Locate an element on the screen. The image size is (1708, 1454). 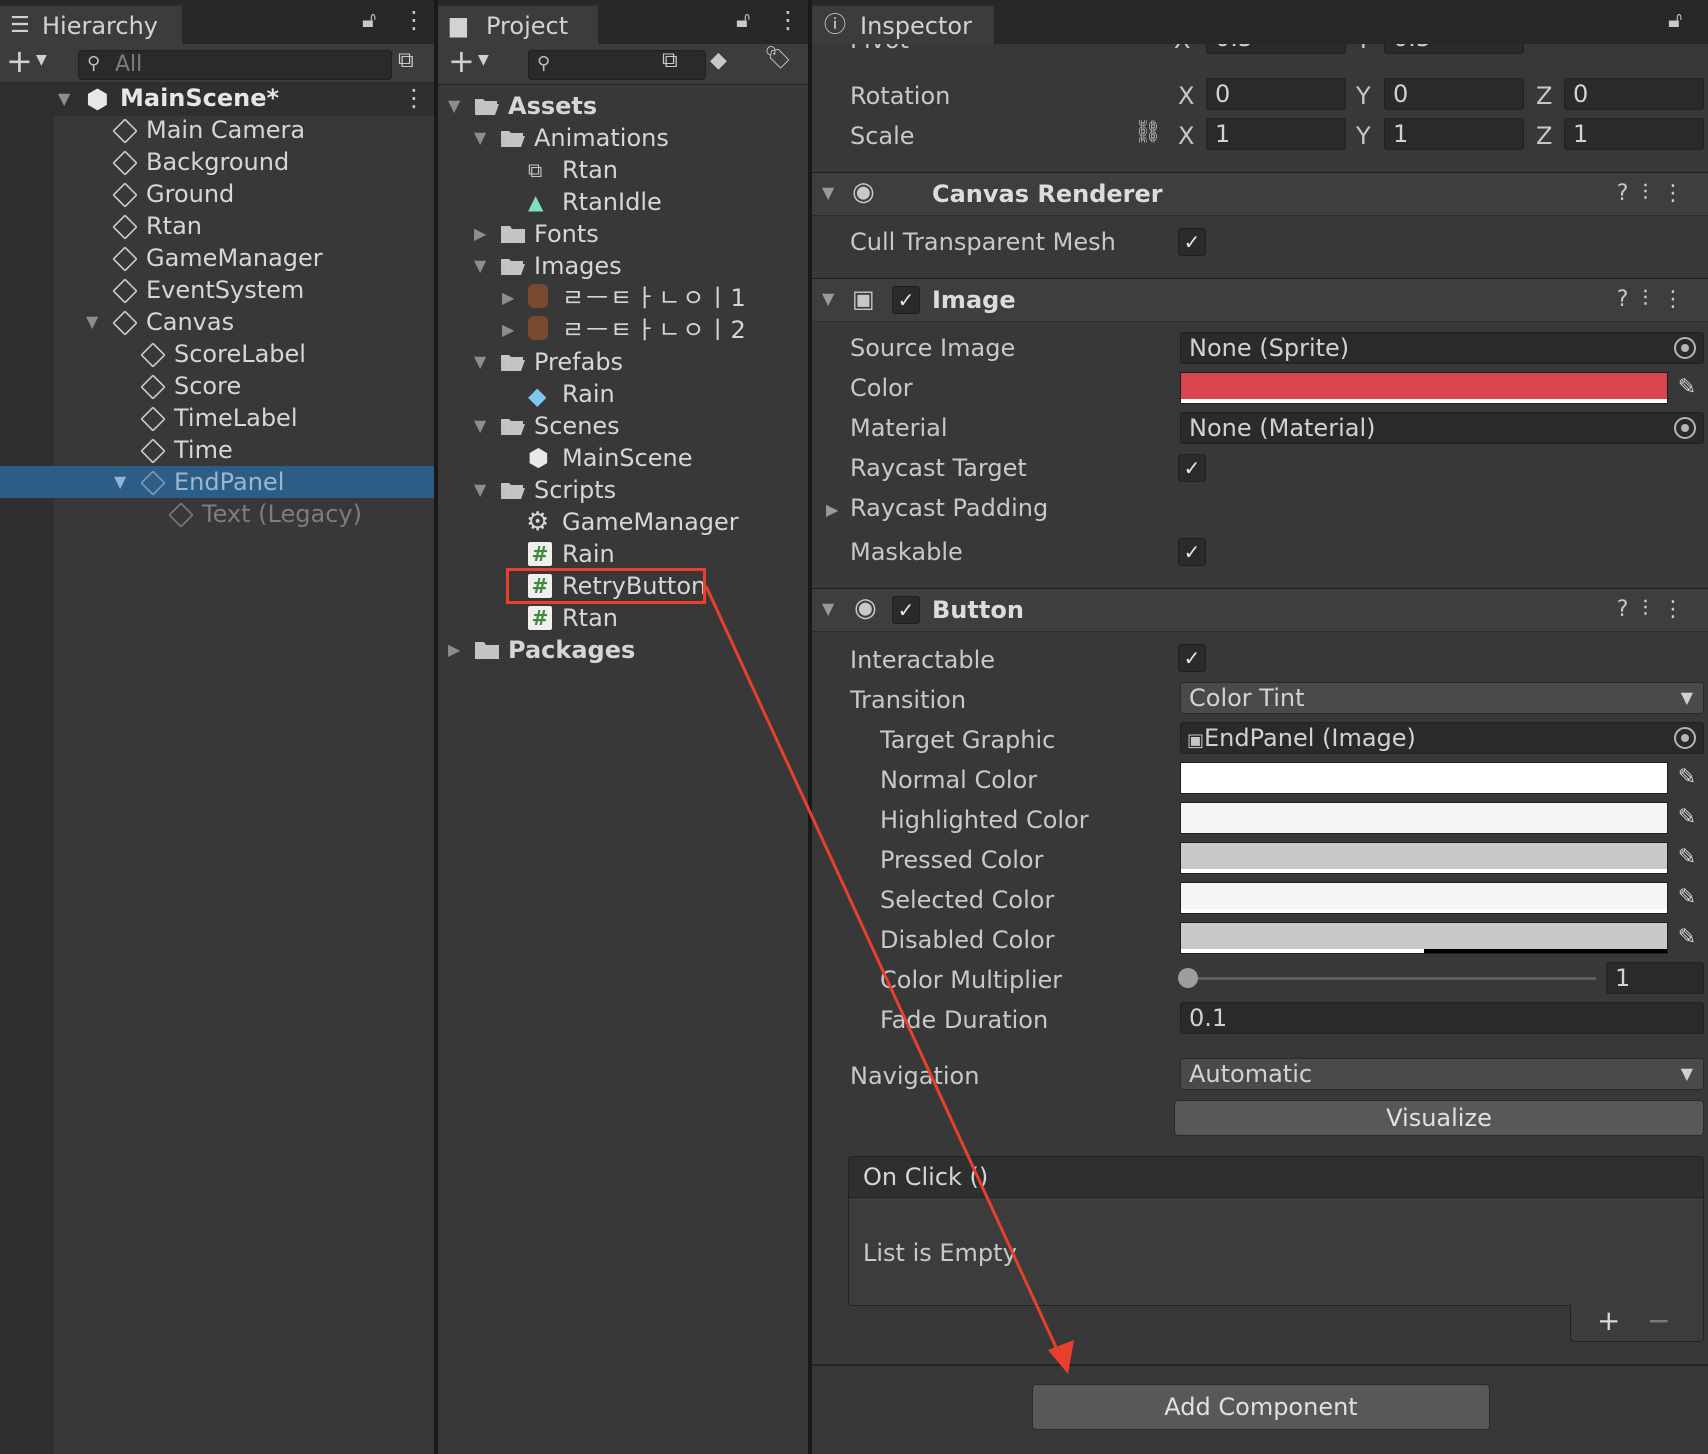
button-component-header: ▼ ◉ ✓ Button ?⫶⋮ is located at coordinates (1260, 610).